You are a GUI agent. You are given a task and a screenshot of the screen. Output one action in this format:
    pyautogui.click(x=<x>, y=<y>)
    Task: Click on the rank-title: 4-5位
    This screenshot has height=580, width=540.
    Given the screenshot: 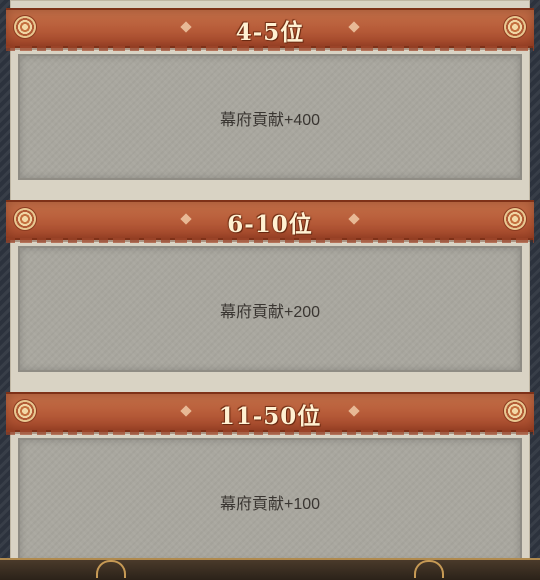 What is the action you would take?
    pyautogui.click(x=270, y=32)
    